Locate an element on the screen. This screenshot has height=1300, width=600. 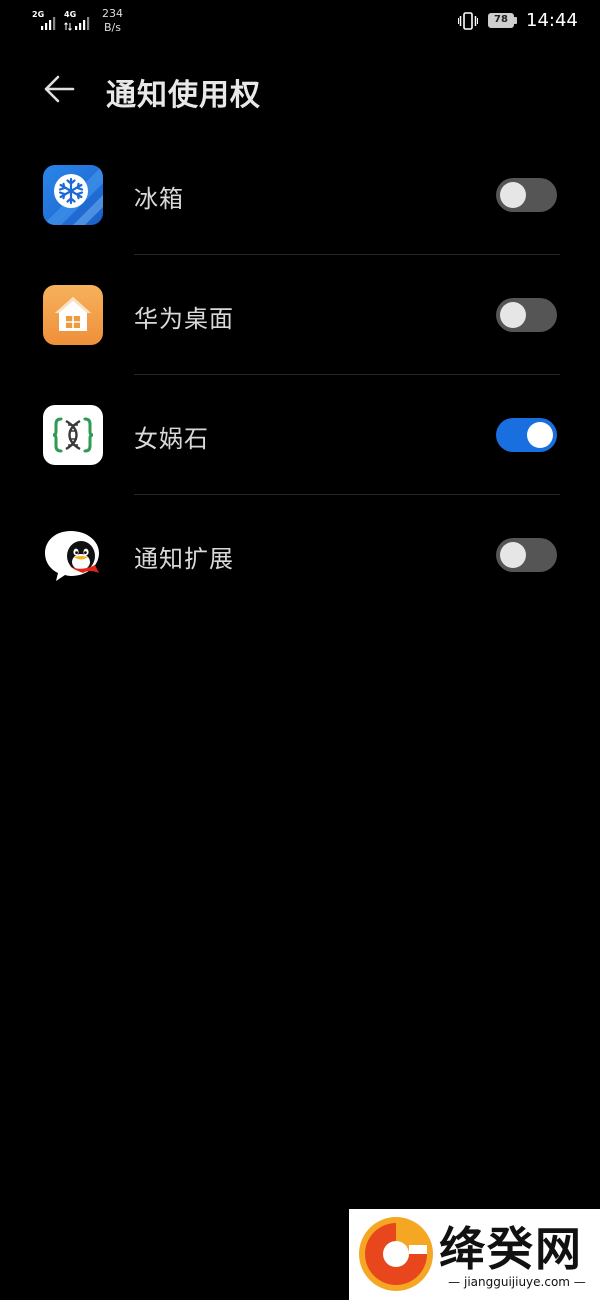
vibrate-icon is located at coordinates (468, 21).